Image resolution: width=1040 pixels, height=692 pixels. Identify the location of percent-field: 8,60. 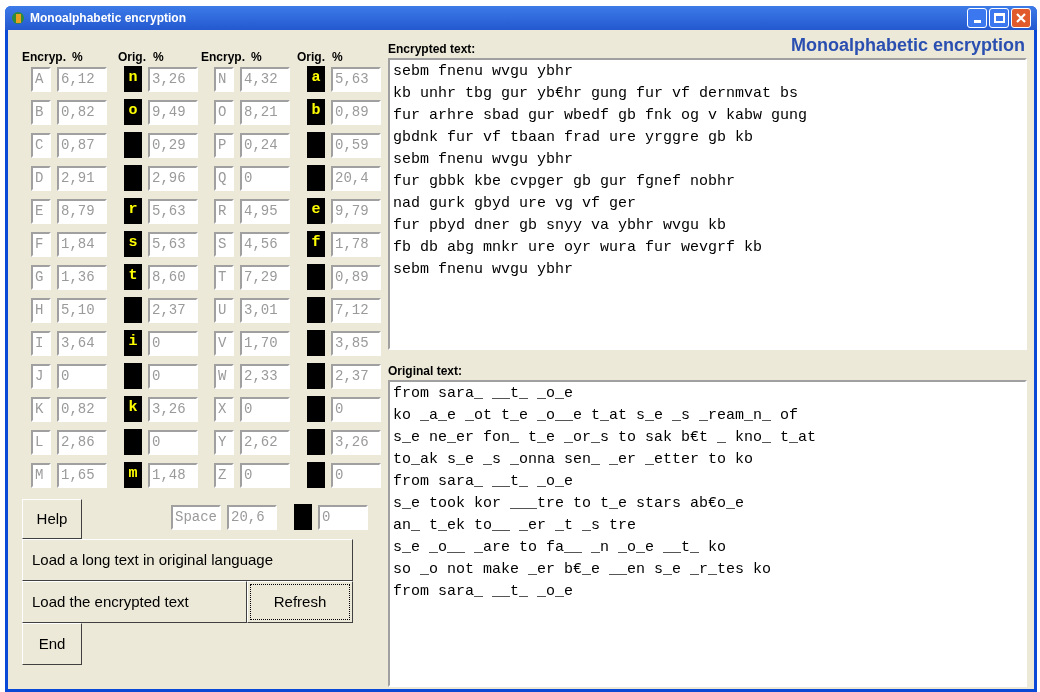
(173, 277).